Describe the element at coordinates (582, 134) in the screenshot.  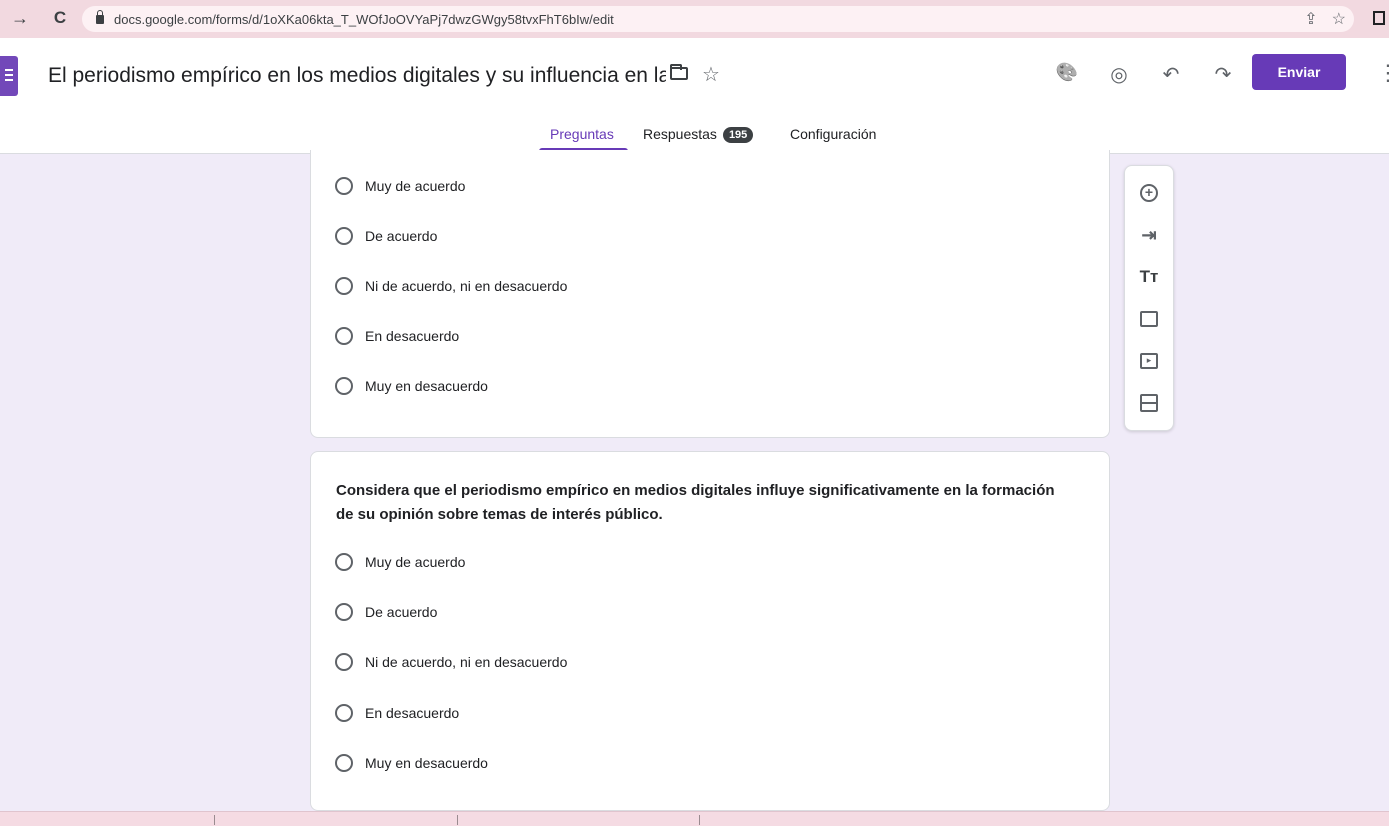
I see `tab-questions: Preguntas` at that location.